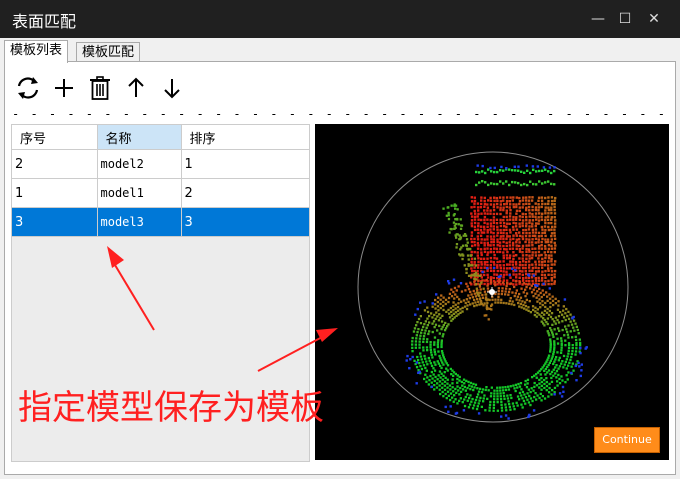  Describe the element at coordinates (55, 164) in the screenshot. I see `cell-index: 2` at that location.